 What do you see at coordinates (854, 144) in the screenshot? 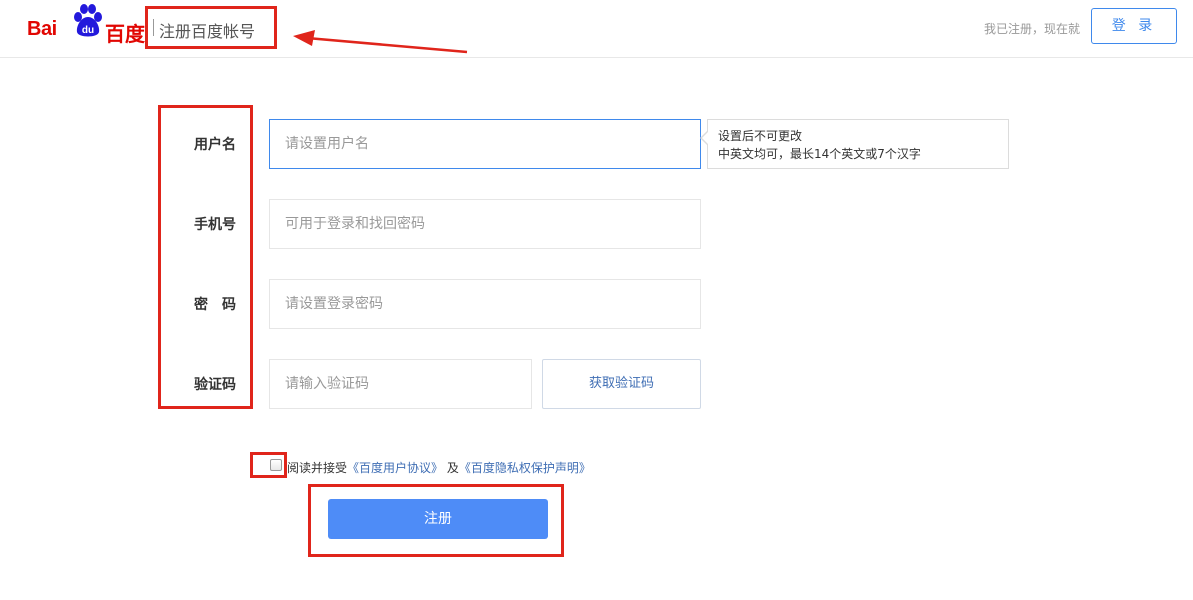
I see `username-tip: 设置后不可更改 中英文均可，最长14个英文或7个汉字` at bounding box center [854, 144].